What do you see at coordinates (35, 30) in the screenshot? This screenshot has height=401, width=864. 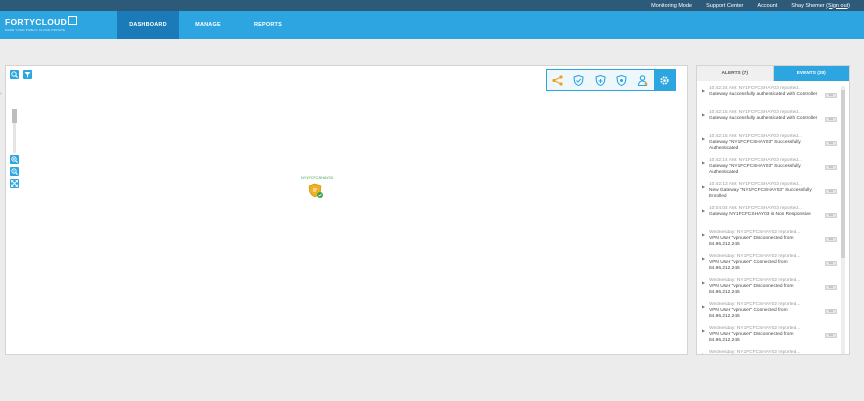 I see `brand-tagline: MAKE YOUR PUBLIC CLOUD PRIVATE` at bounding box center [35, 30].